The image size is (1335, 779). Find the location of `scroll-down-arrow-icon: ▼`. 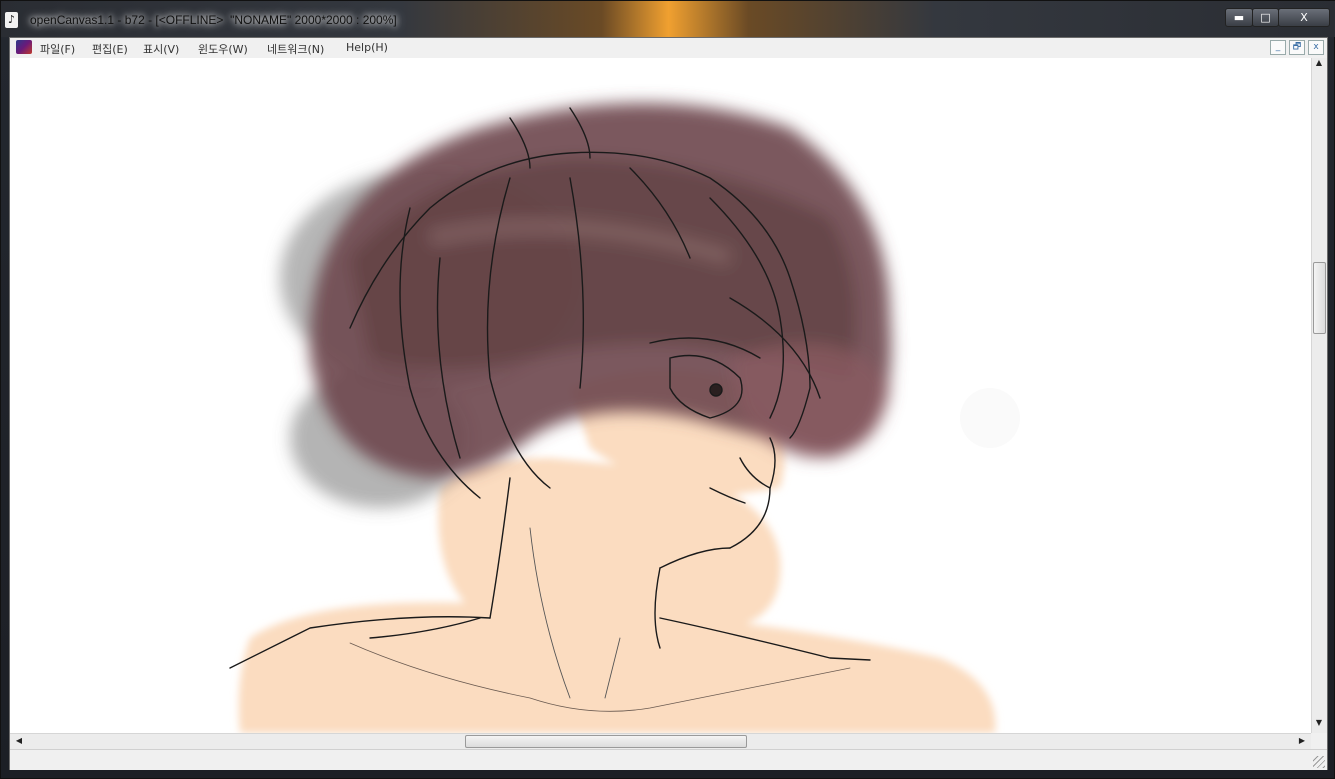

scroll-down-arrow-icon: ▼ is located at coordinates (1319, 722).